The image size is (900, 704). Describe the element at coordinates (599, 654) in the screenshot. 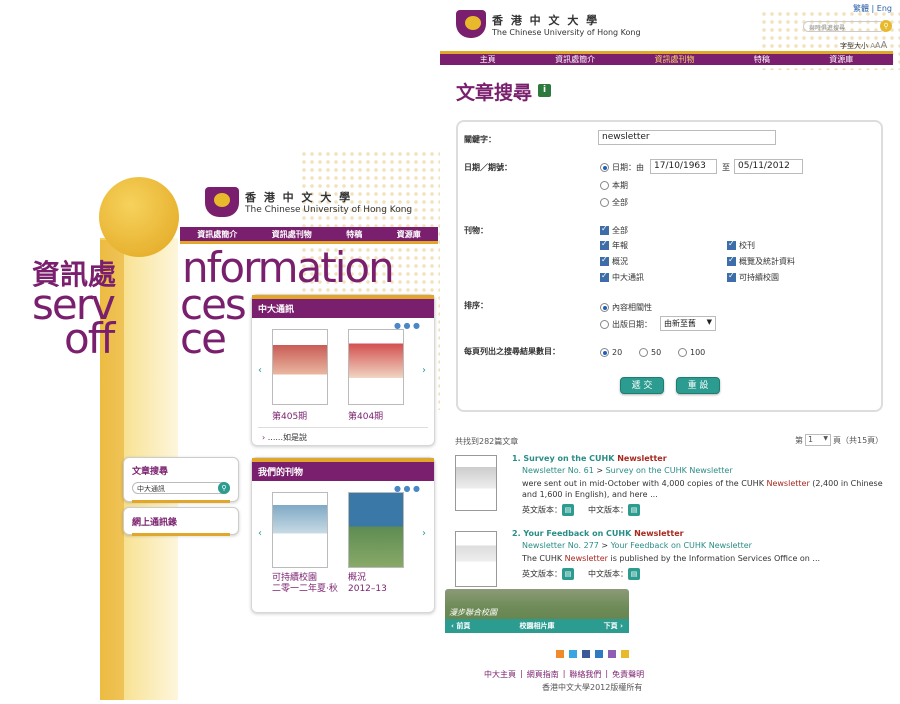

I see `share-icon` at that location.